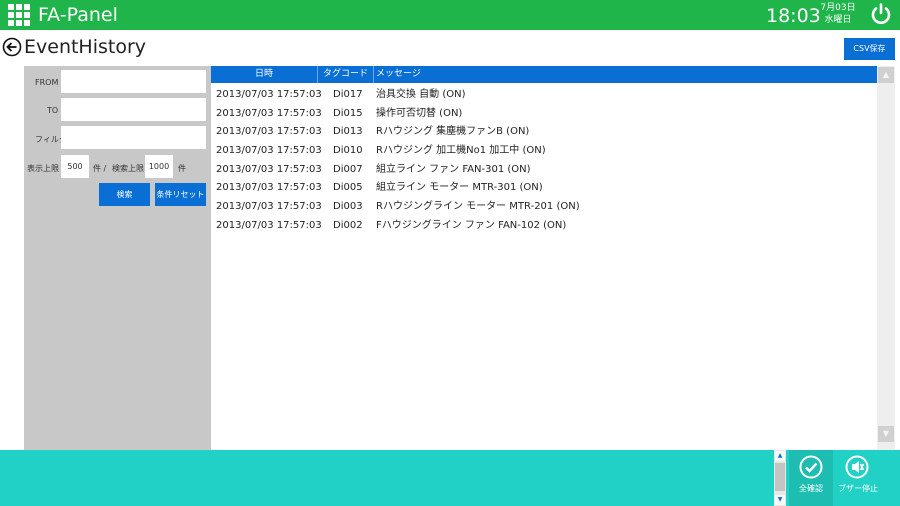 The image size is (900, 506). What do you see at coordinates (348, 187) in the screenshot?
I see `cell-tagcode: Di005` at bounding box center [348, 187].